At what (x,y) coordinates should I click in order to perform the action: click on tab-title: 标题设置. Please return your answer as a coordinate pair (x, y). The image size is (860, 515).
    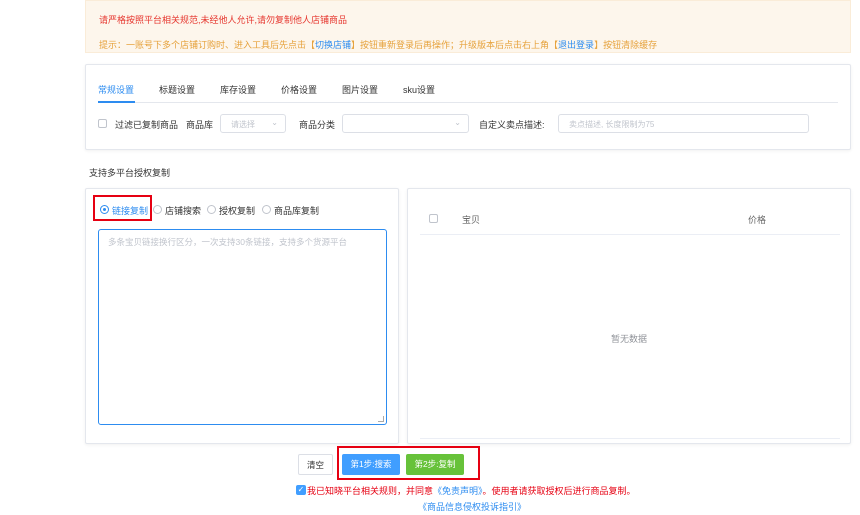
    Looking at the image, I should click on (177, 89).